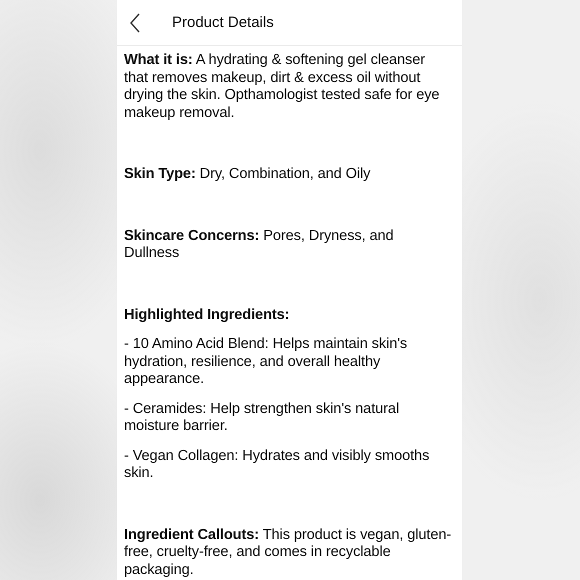 The image size is (580, 580). Describe the element at coordinates (277, 465) in the screenshot. I see `ingredient-item: - Vegan Collagen: Hydrates and visibly smooths skin.` at that location.